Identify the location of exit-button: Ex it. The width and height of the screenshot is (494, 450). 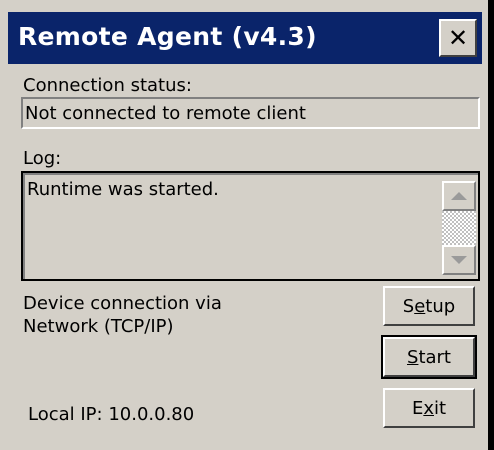
(429, 408).